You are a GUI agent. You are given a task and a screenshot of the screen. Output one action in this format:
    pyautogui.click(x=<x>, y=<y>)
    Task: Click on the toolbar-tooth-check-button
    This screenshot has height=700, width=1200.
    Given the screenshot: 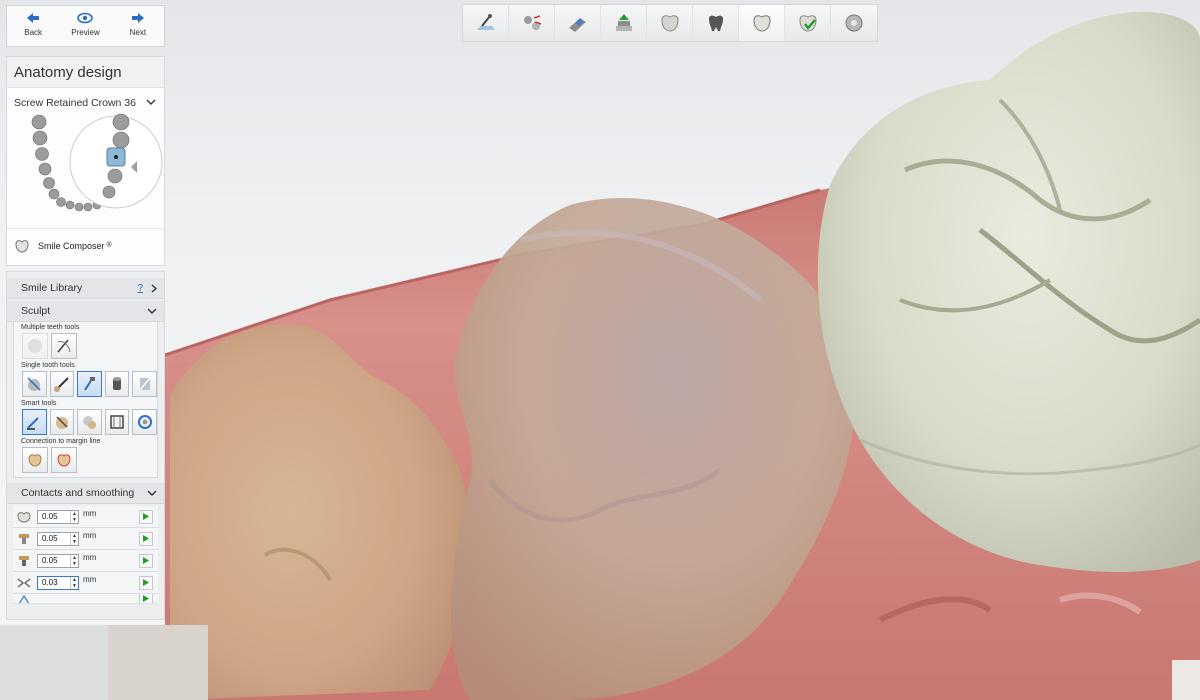 What is the action you would take?
    pyautogui.click(x=808, y=23)
    